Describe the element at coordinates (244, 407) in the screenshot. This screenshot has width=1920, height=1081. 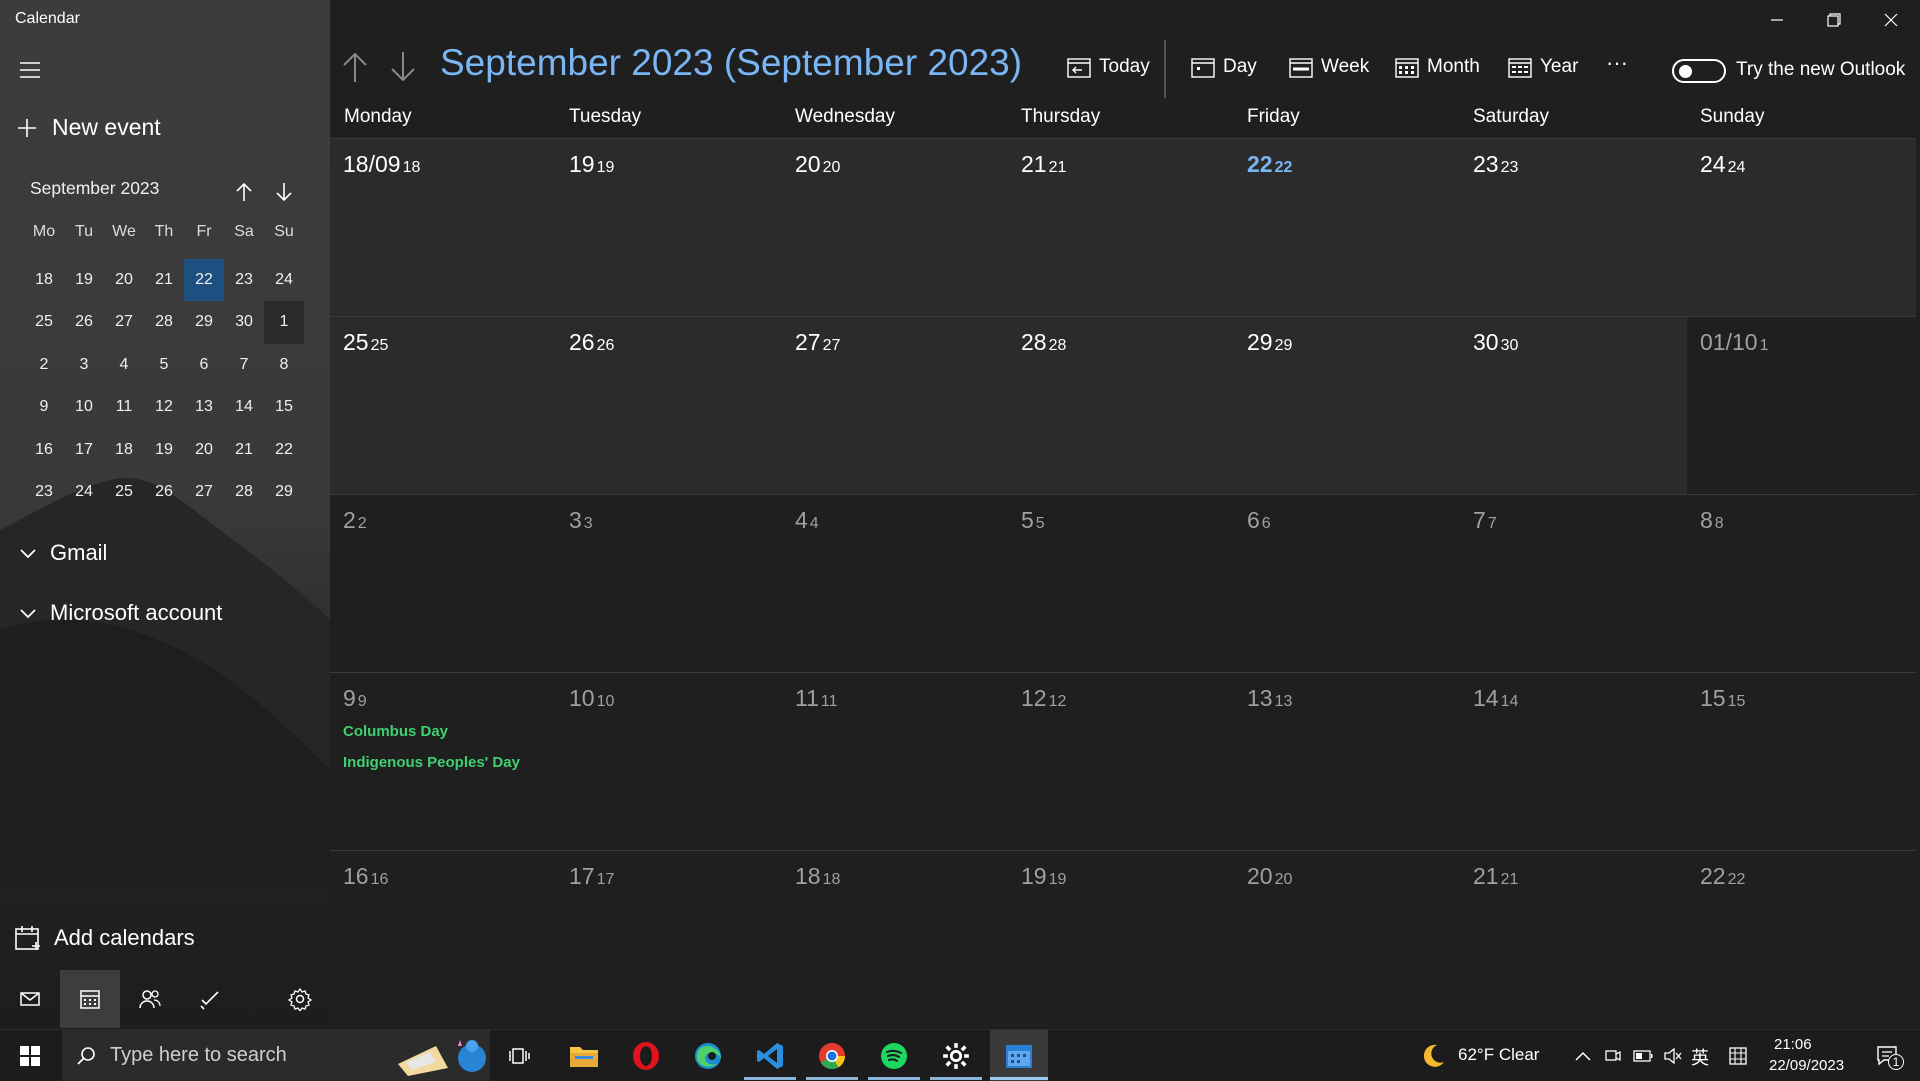
I see `mini-calendar-day: 14` at that location.